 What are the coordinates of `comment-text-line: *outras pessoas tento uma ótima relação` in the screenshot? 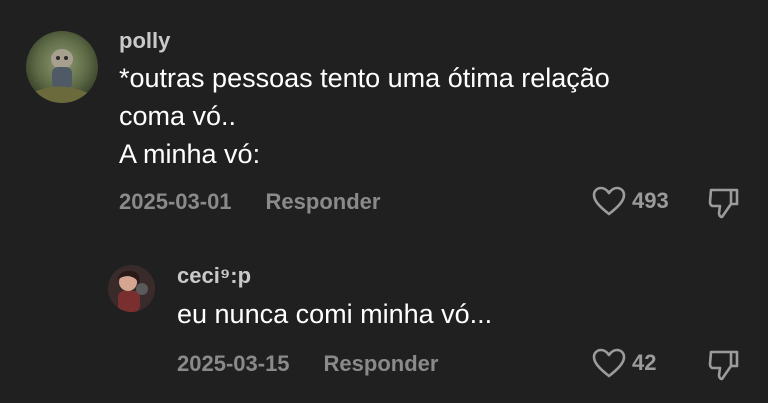 It's located at (364, 78).